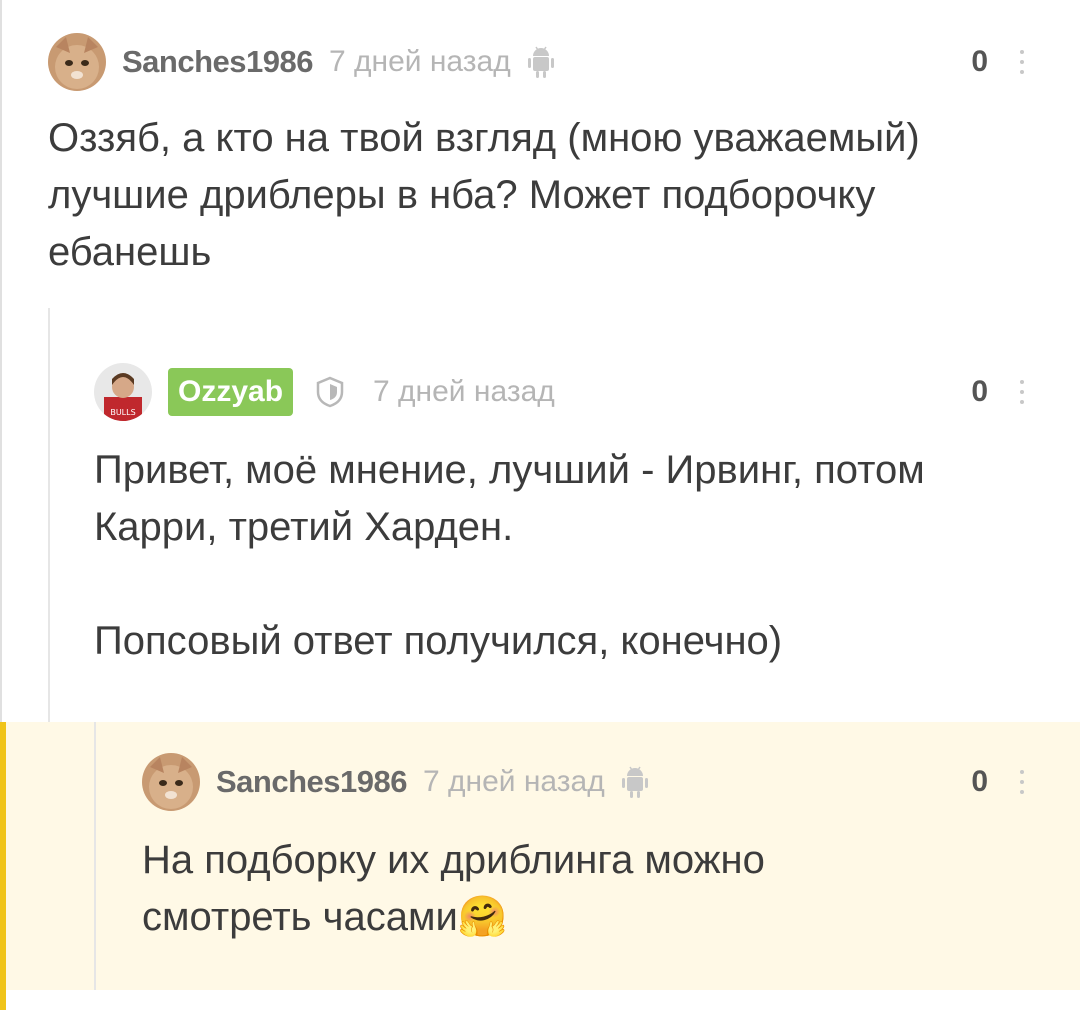 The width and height of the screenshot is (1080, 1010). I want to click on shield-icon, so click(330, 392).